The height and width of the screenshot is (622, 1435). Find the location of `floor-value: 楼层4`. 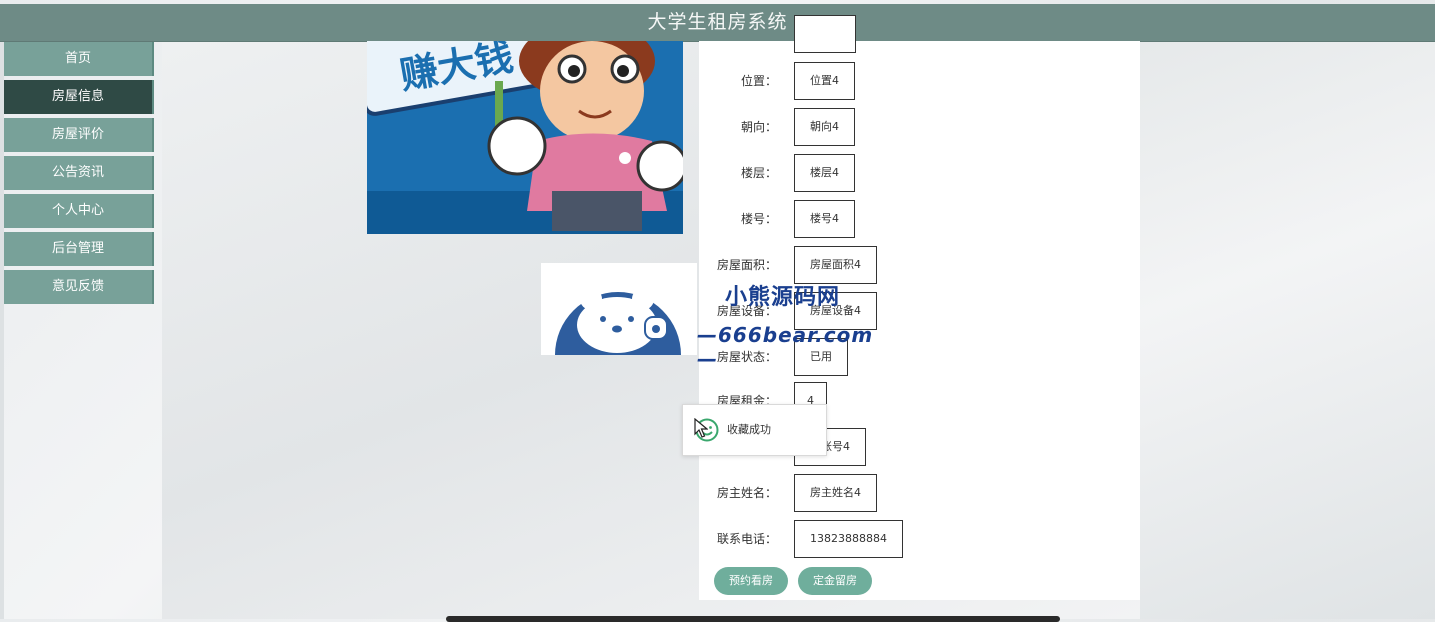

floor-value: 楼层4 is located at coordinates (824, 173).